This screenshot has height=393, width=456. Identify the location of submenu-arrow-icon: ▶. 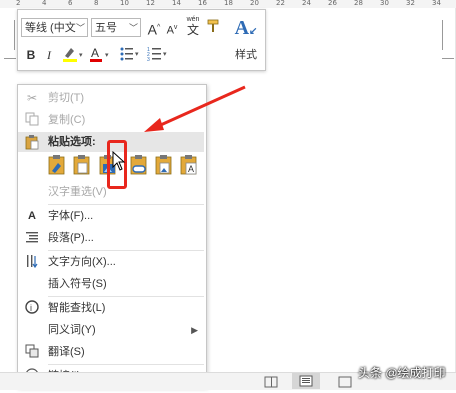
(194, 330).